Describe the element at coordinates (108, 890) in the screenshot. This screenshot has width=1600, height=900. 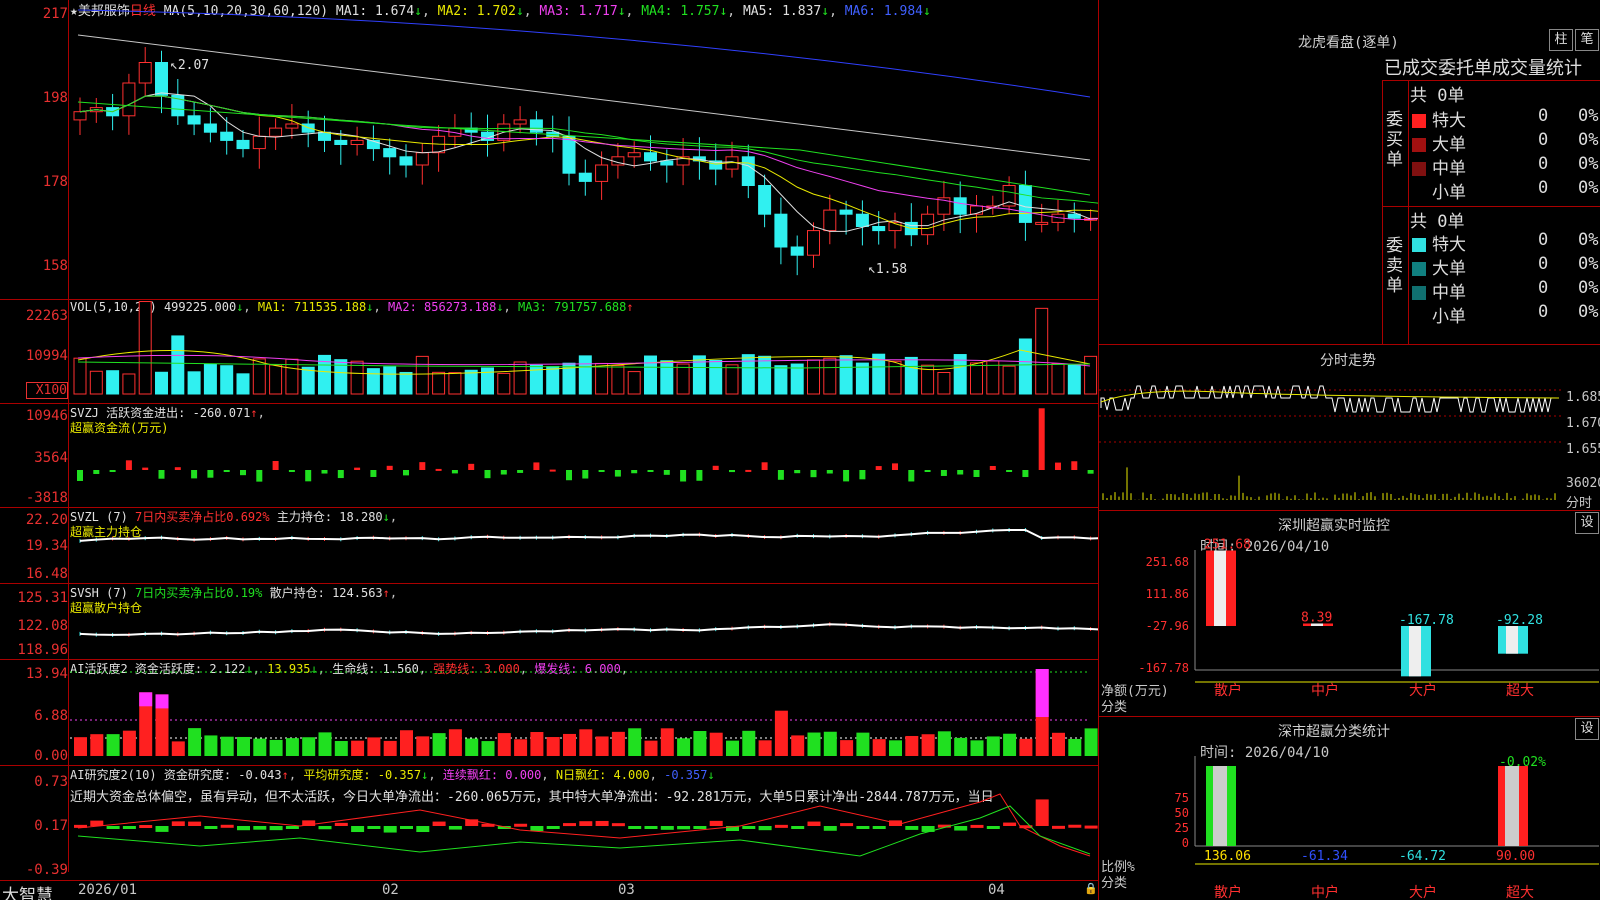
I see `date-tick: 2026/01` at that location.